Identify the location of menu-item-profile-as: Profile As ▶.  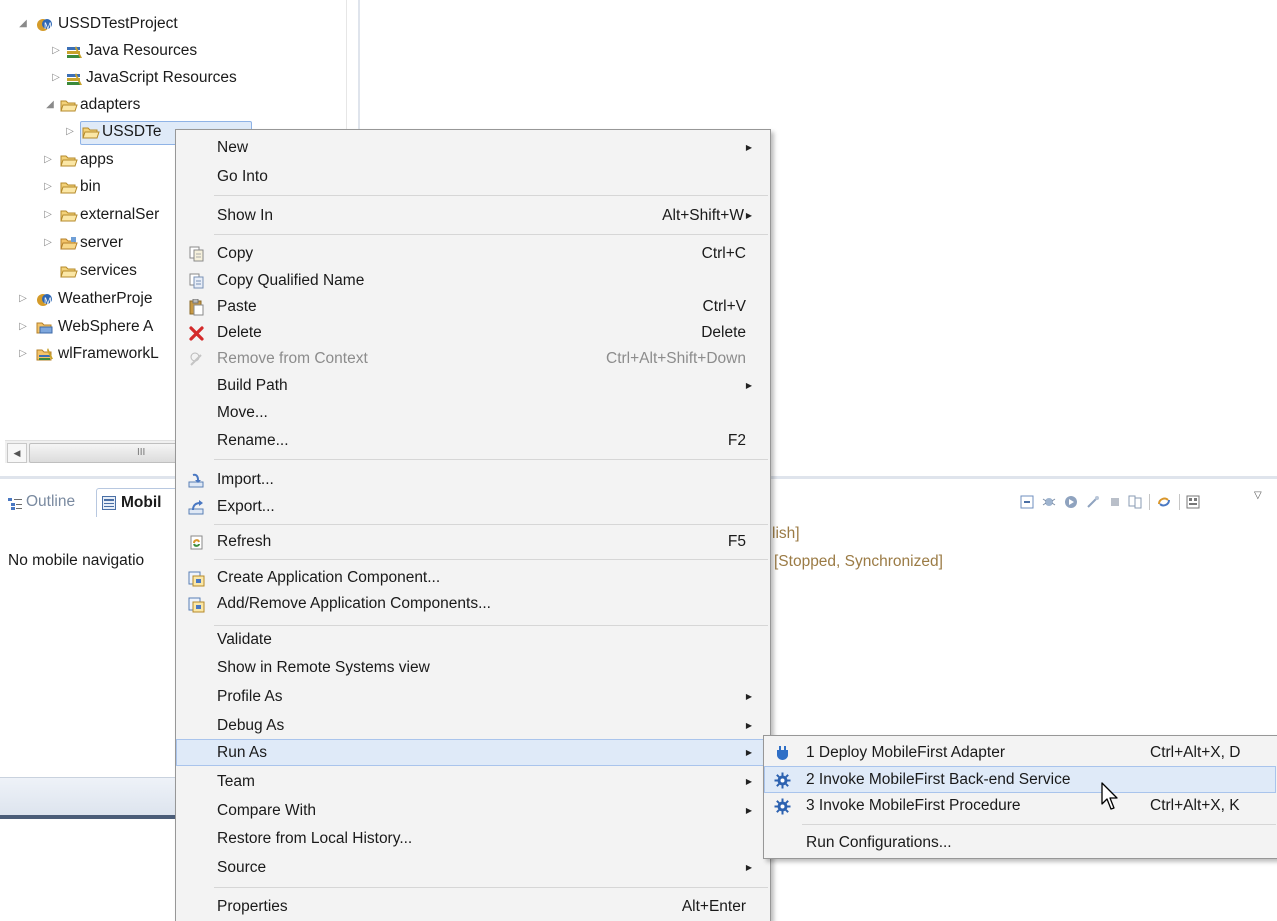
(473, 696).